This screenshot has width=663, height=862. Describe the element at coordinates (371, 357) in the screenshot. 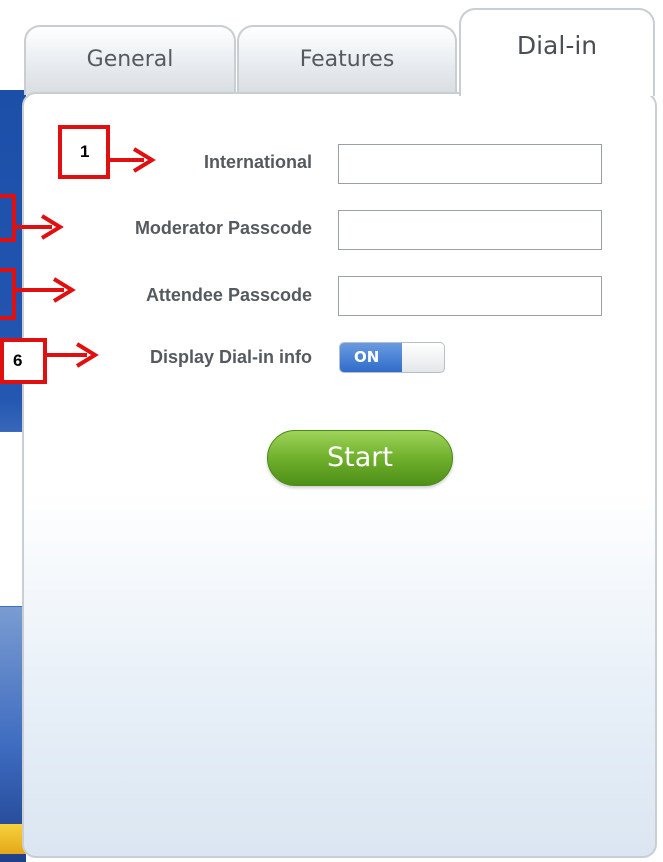

I see `toggle-on-state: ON` at that location.